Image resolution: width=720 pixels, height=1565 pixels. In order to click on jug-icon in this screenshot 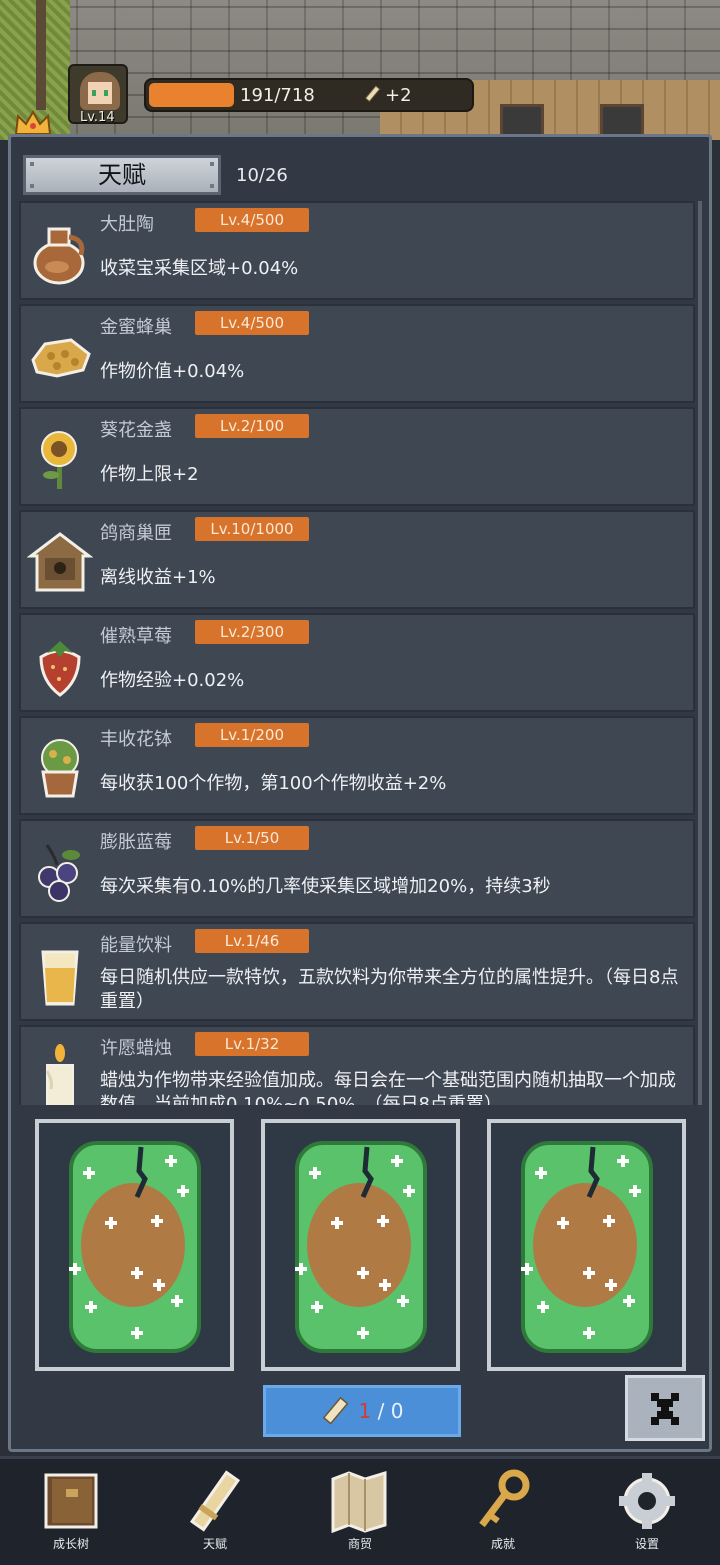, I will do `click(59, 256)`.